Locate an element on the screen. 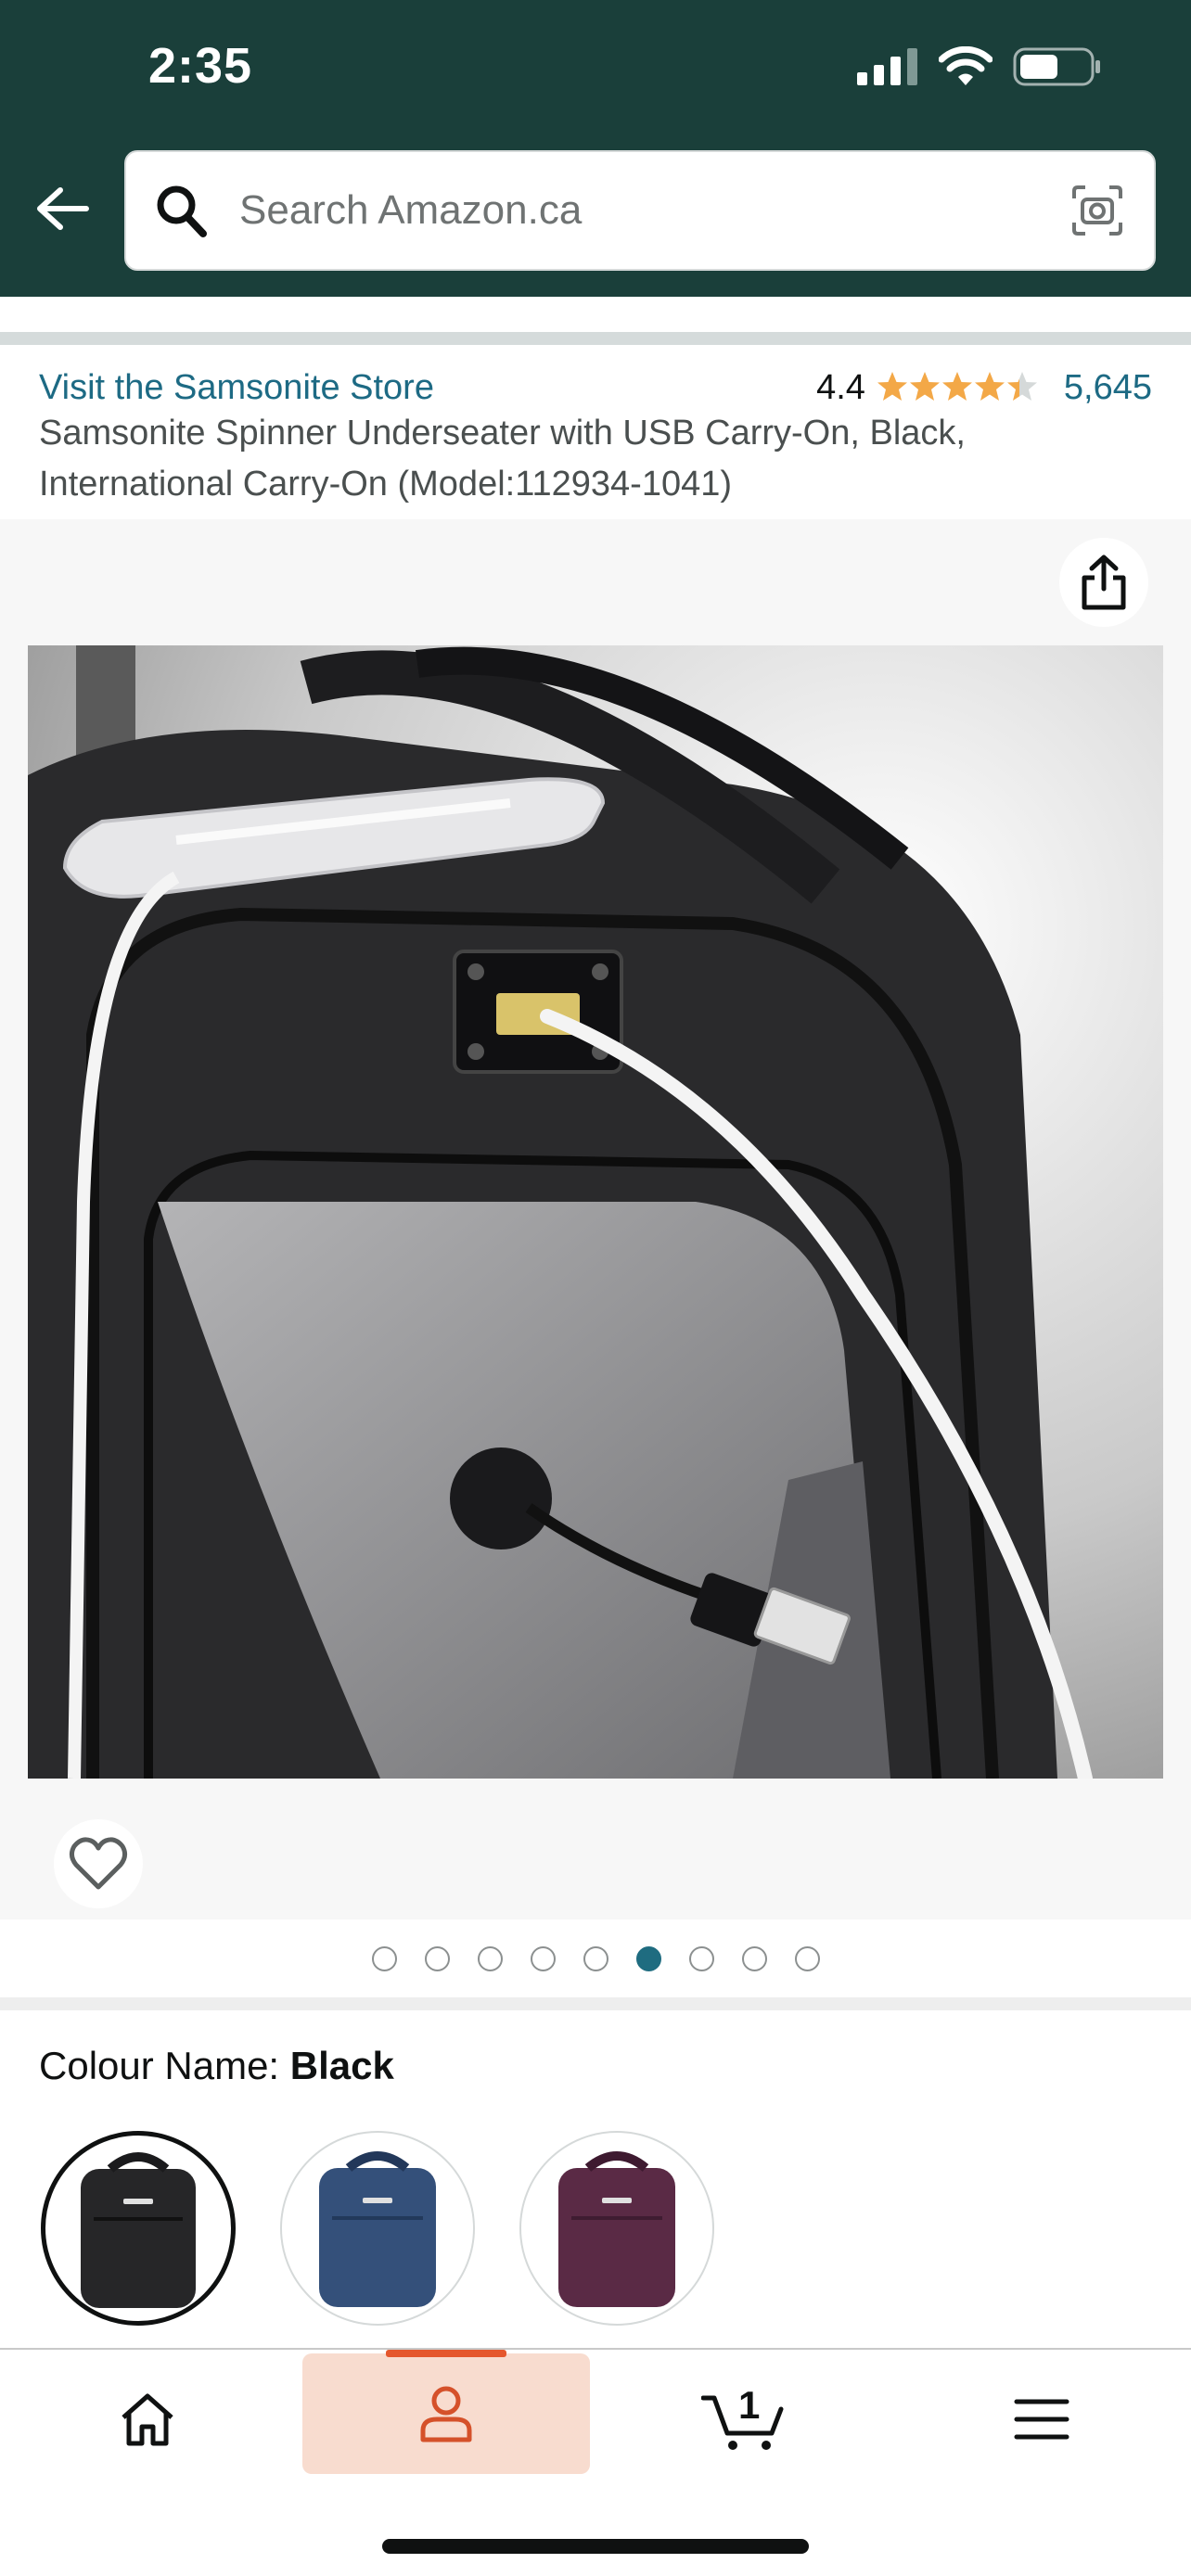 The width and height of the screenshot is (1191, 2576). status-icons is located at coordinates (980, 68).